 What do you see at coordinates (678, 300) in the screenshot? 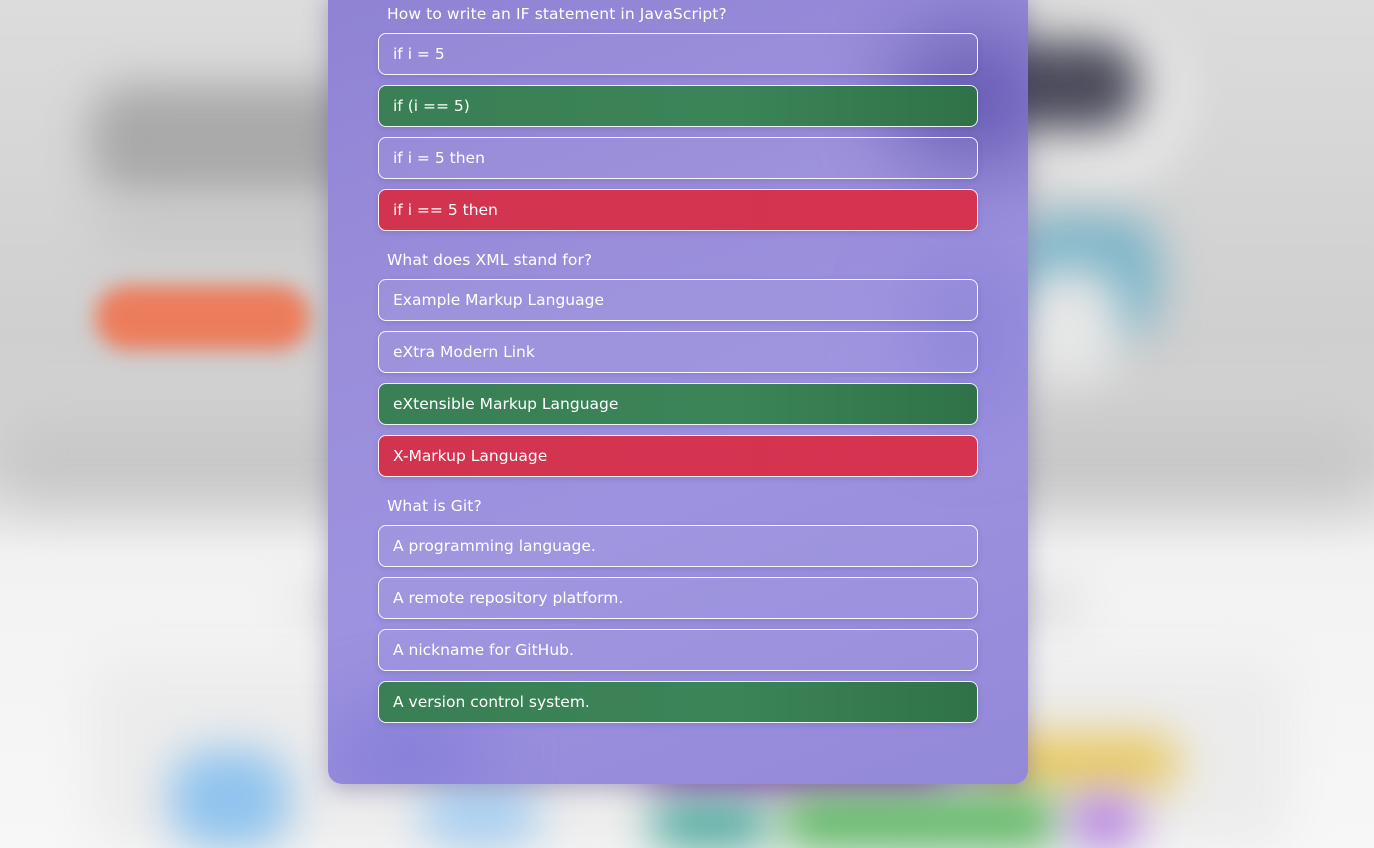
I see `answer-option: Example Markup Language` at bounding box center [678, 300].